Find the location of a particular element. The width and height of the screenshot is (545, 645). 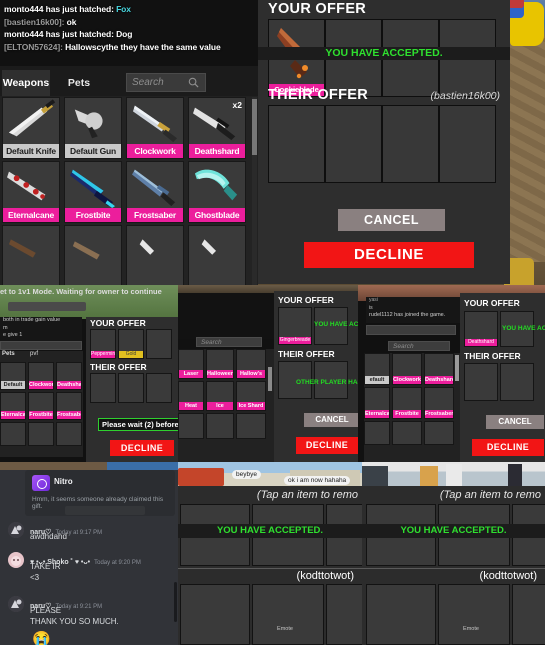

mini-inventory-item: Ice Shard is located at coordinates (251, 396).